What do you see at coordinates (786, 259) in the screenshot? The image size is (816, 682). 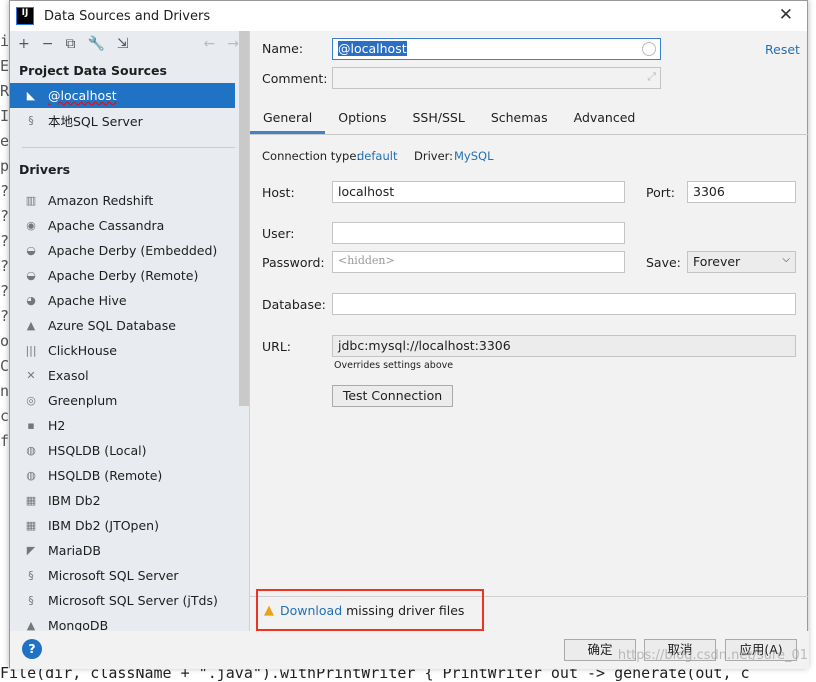 I see `chevron-down-icon: ⌵` at bounding box center [786, 259].